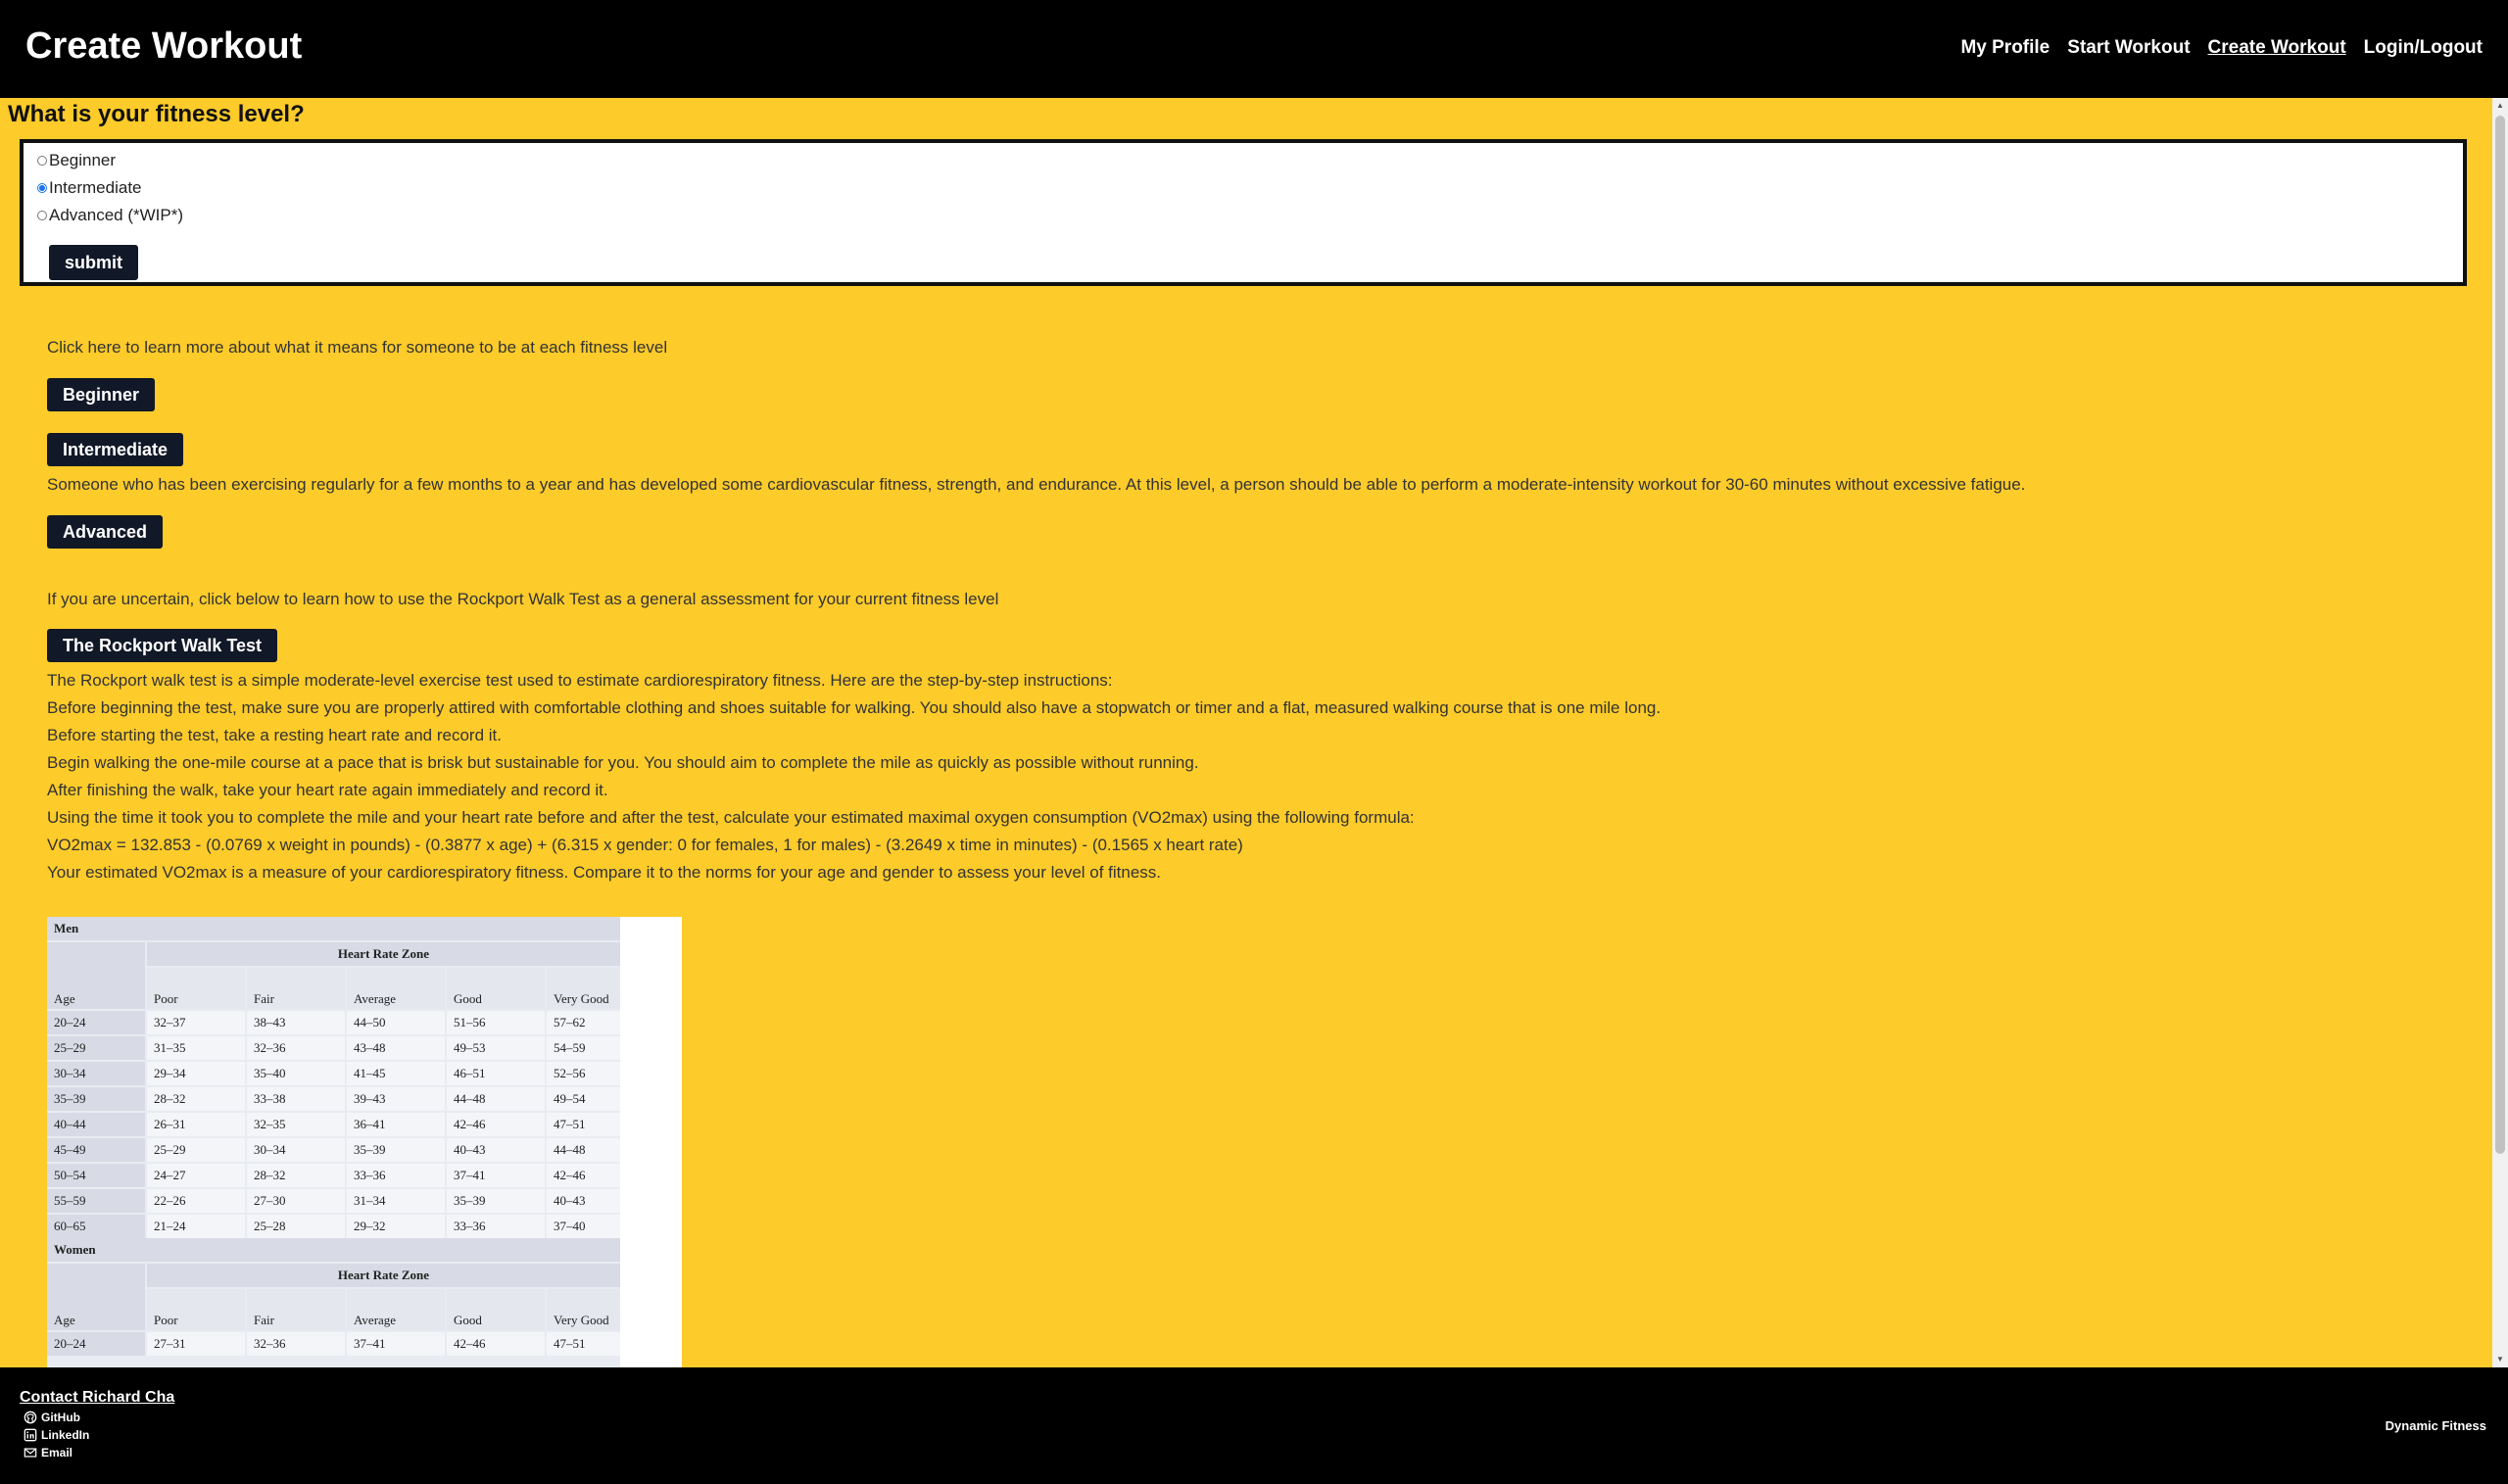  Describe the element at coordinates (89, 188) in the screenshot. I see `radio-option-intermediate: Intermediate` at that location.